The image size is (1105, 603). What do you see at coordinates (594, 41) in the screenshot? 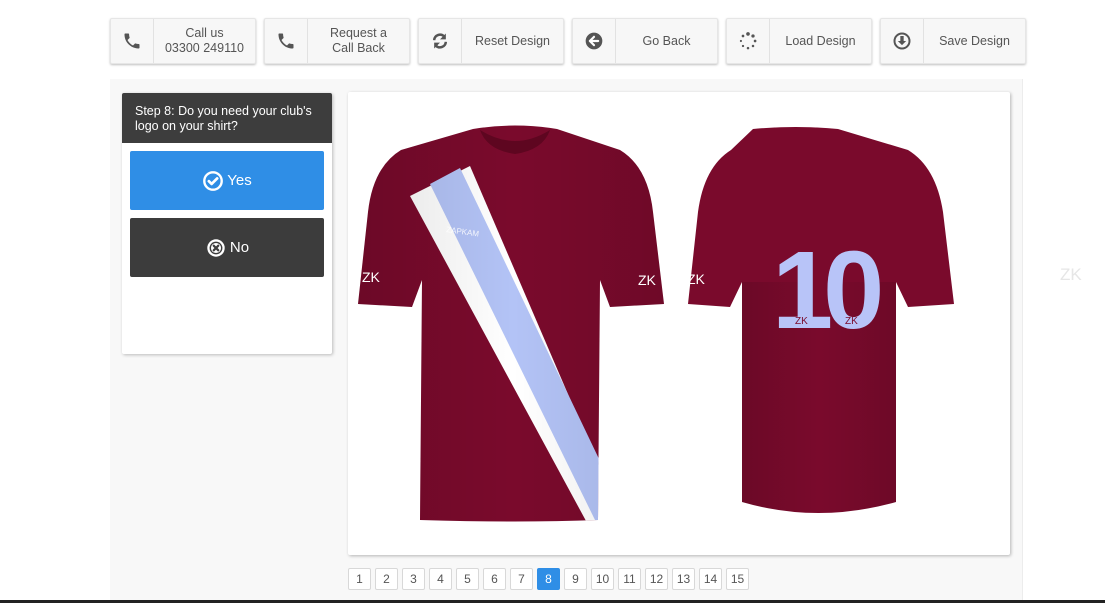
I see `arrow-left-circle-icon` at bounding box center [594, 41].